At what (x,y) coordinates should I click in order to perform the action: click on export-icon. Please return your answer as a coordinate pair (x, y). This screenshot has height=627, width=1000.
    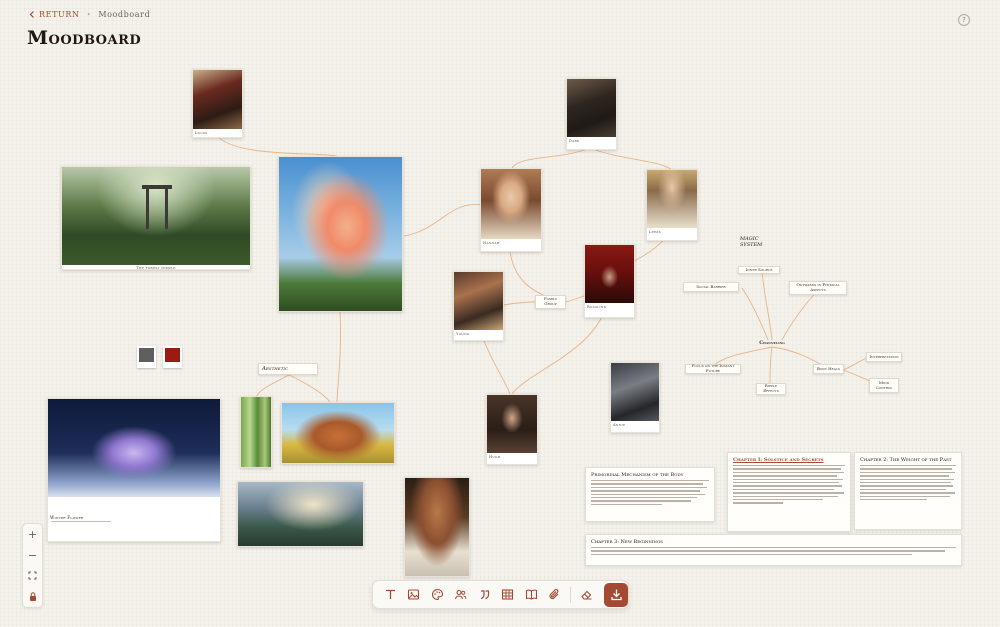
    Looking at the image, I should click on (616, 595).